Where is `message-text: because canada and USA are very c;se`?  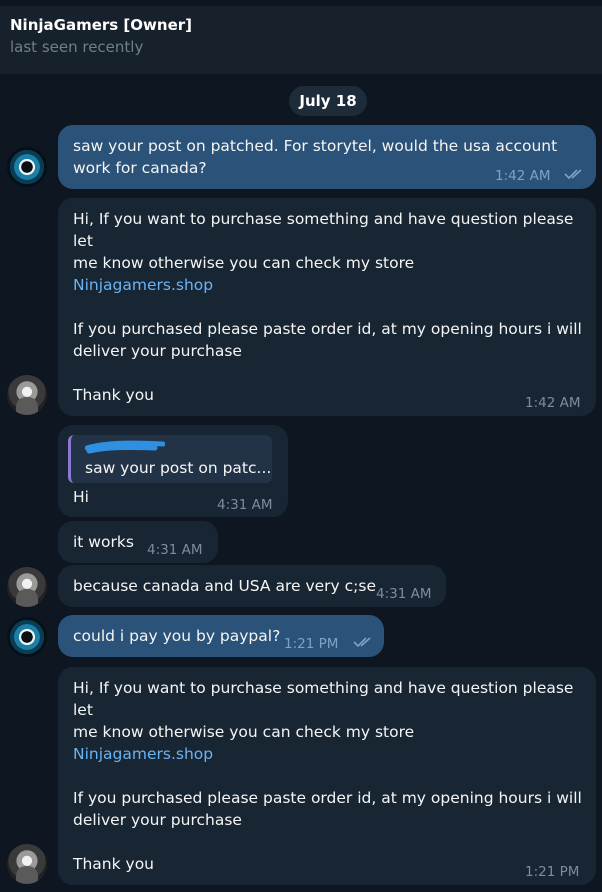
message-text: because canada and USA are very c;se is located at coordinates (224, 586).